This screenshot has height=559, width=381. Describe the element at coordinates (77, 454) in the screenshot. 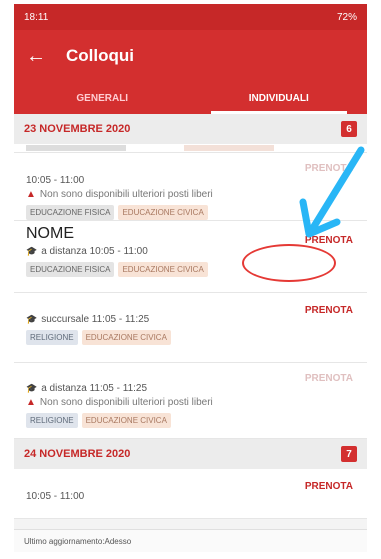

I see `date-label: 24 NOVEMBRE 2020` at that location.